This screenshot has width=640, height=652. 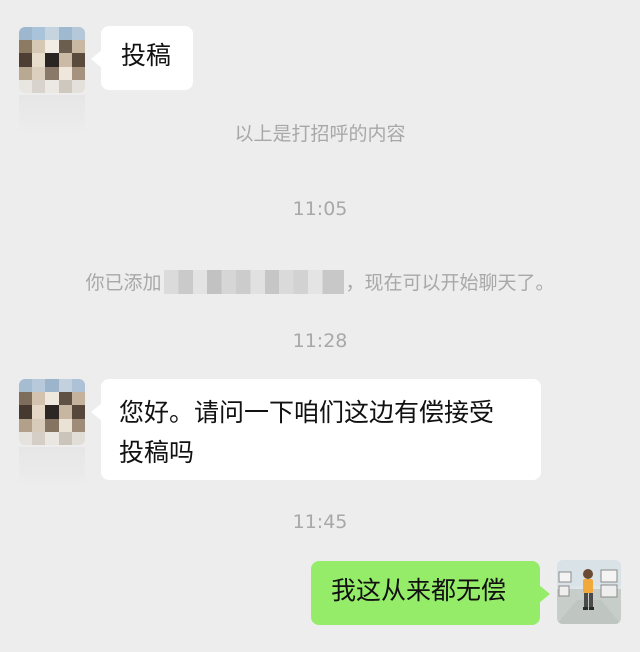 I want to click on message-text-line: 投稿吗, so click(x=157, y=452).